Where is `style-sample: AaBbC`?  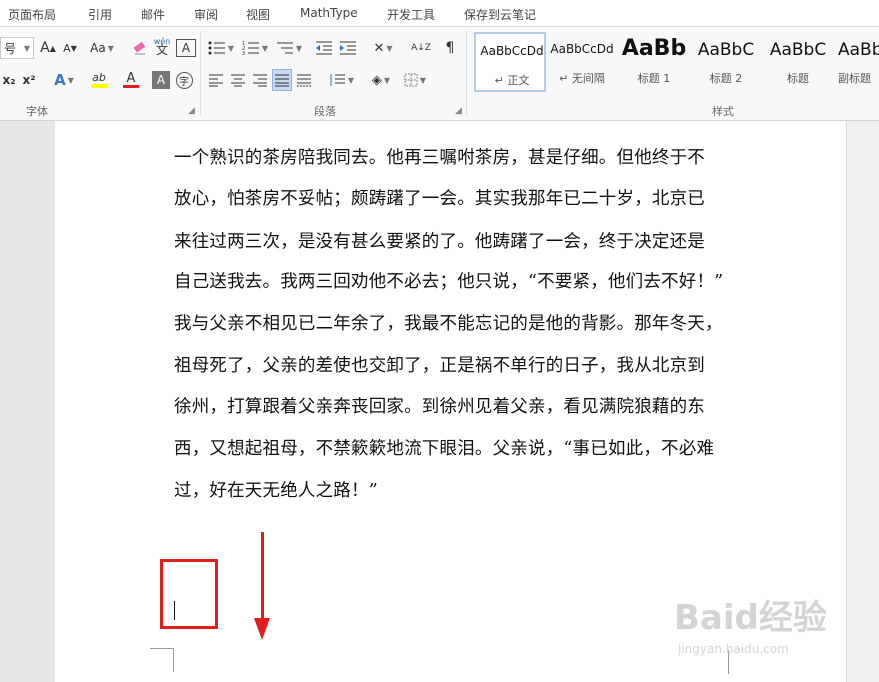 style-sample: AaBbC is located at coordinates (798, 50).